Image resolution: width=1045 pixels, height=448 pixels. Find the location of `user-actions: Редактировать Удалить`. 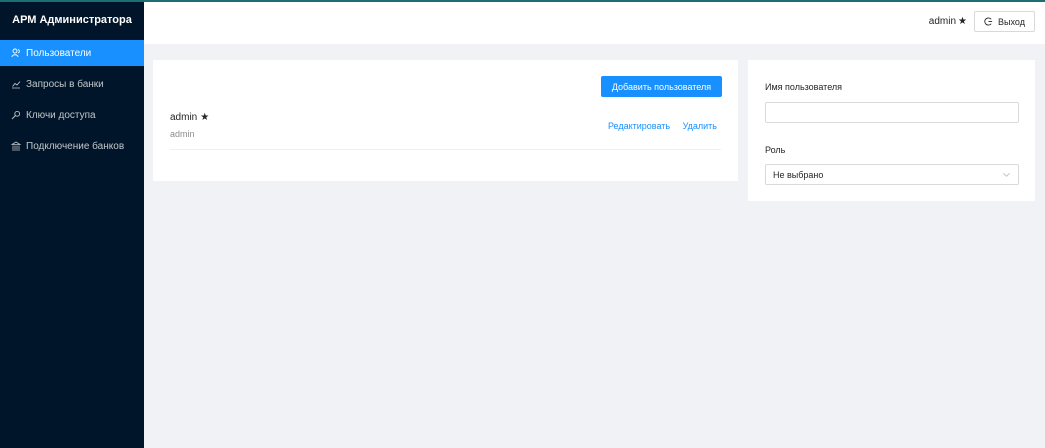

user-actions: Редактировать Удалить is located at coordinates (657, 126).